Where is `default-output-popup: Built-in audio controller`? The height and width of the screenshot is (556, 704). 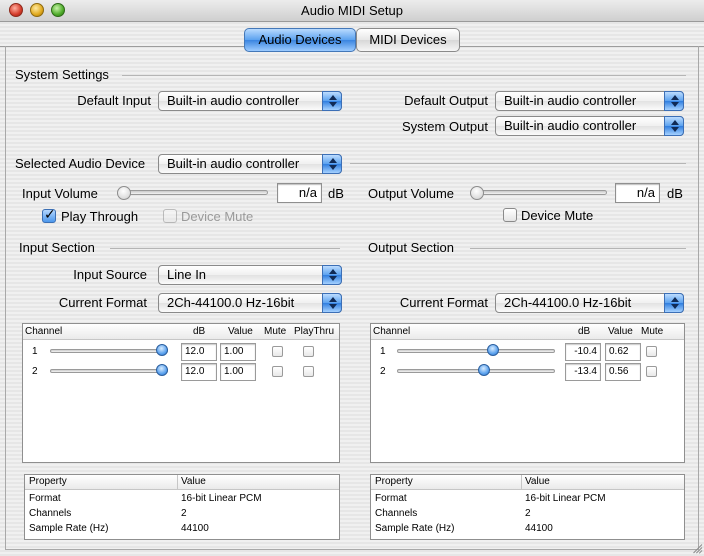
default-output-popup: Built-in audio controller is located at coordinates (589, 101).